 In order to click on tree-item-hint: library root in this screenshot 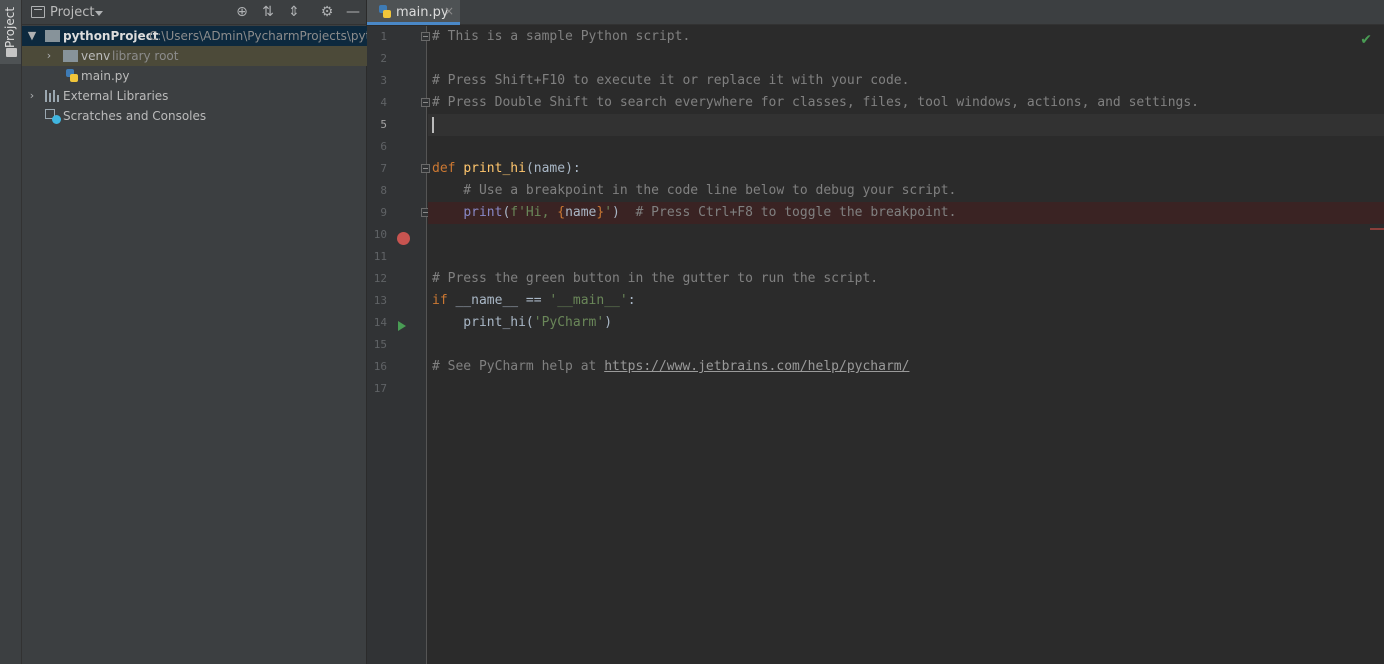, I will do `click(145, 56)`.